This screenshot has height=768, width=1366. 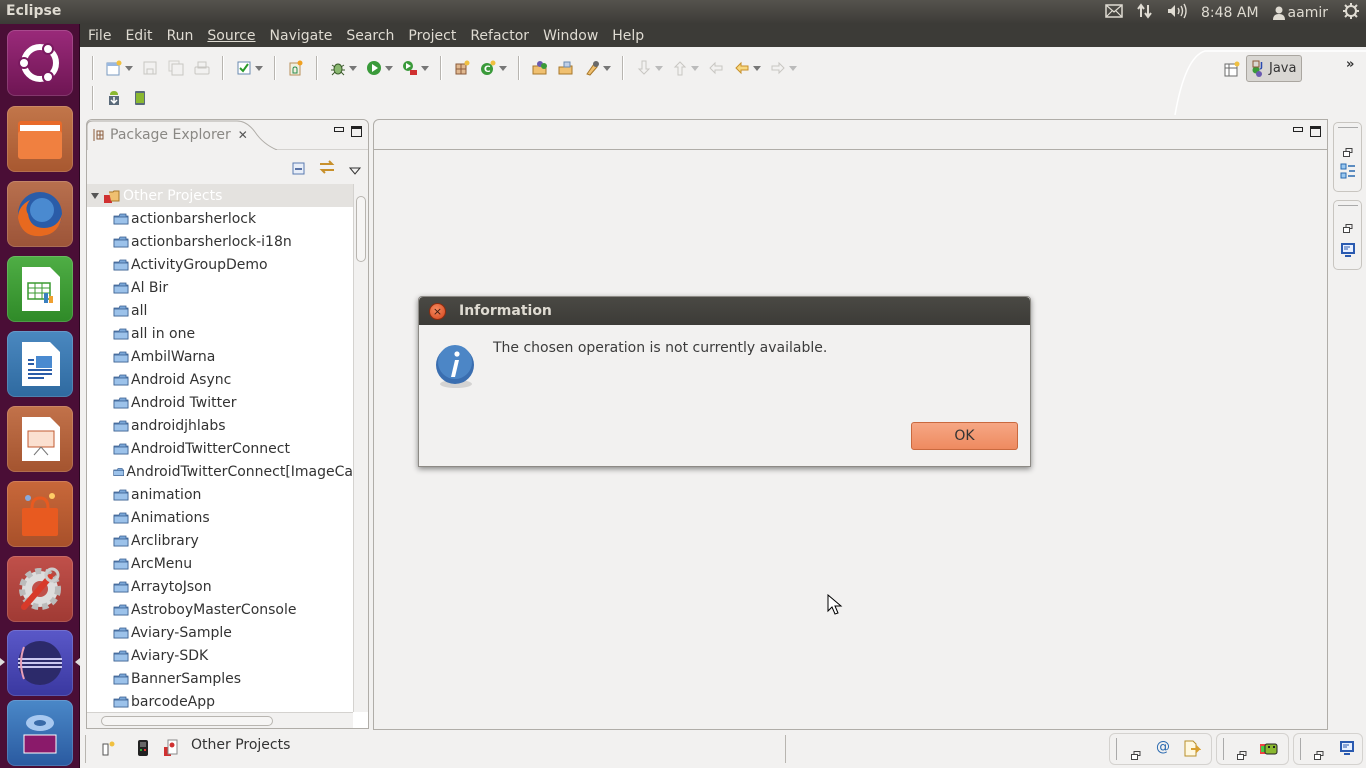 I want to click on launcher-software-center, so click(x=40, y=514).